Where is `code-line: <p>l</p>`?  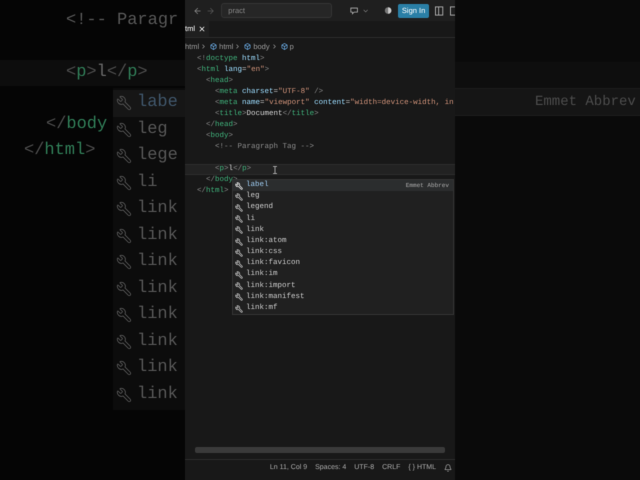 code-line: <p>l</p> is located at coordinates (107, 73).